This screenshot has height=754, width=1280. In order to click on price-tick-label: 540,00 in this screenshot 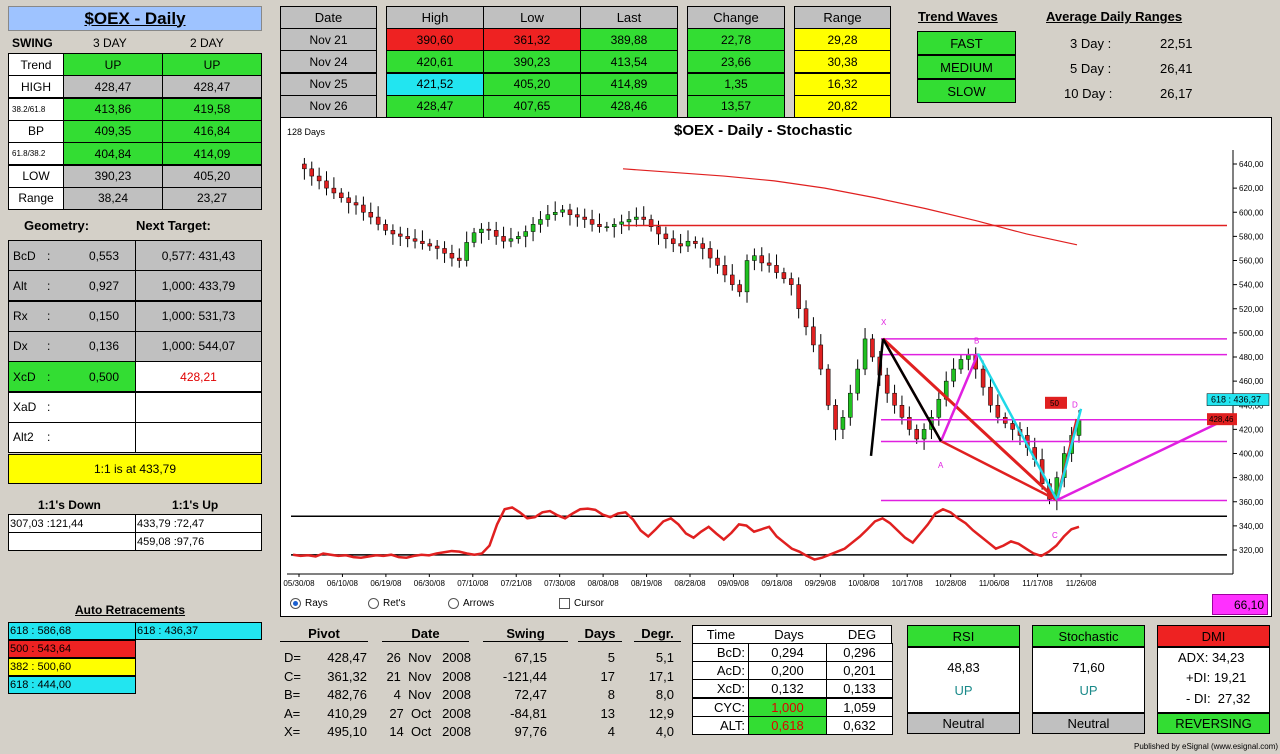, I will do `click(1251, 285)`.